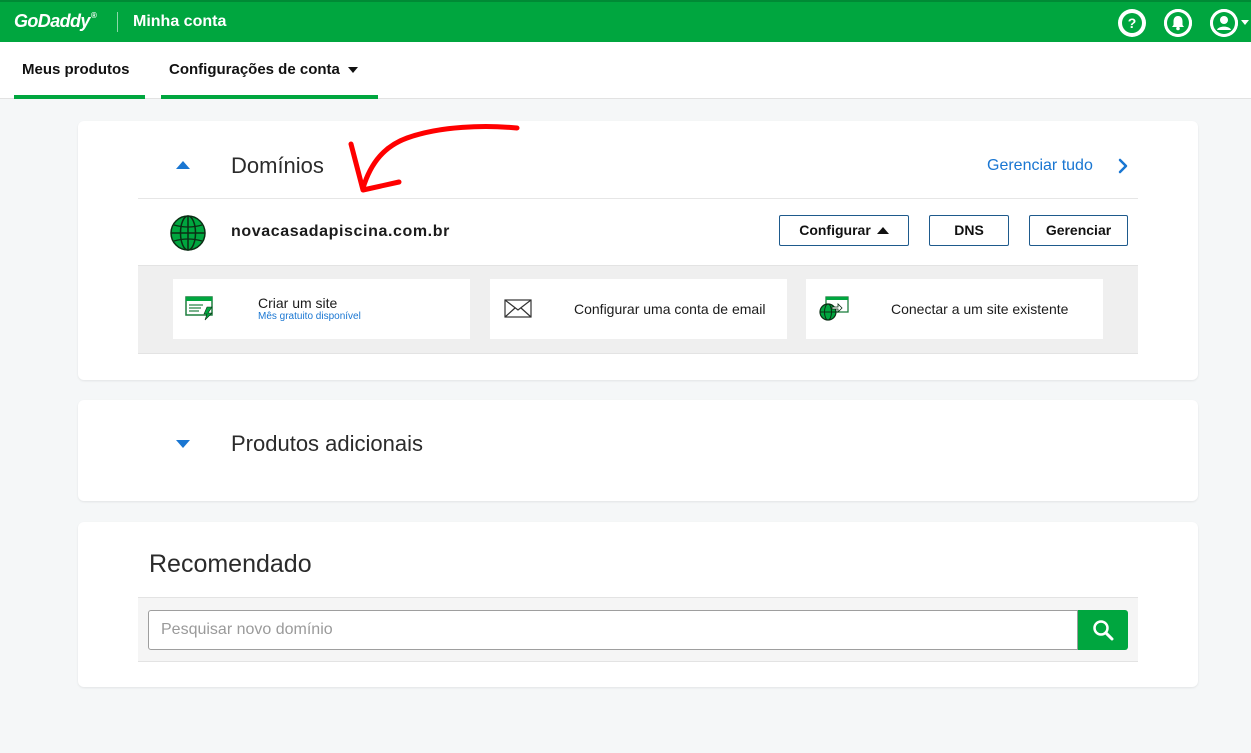 This screenshot has width=1251, height=753. Describe the element at coordinates (980, 309) in the screenshot. I see `connect-site-title: Conectar a um site existente` at that location.